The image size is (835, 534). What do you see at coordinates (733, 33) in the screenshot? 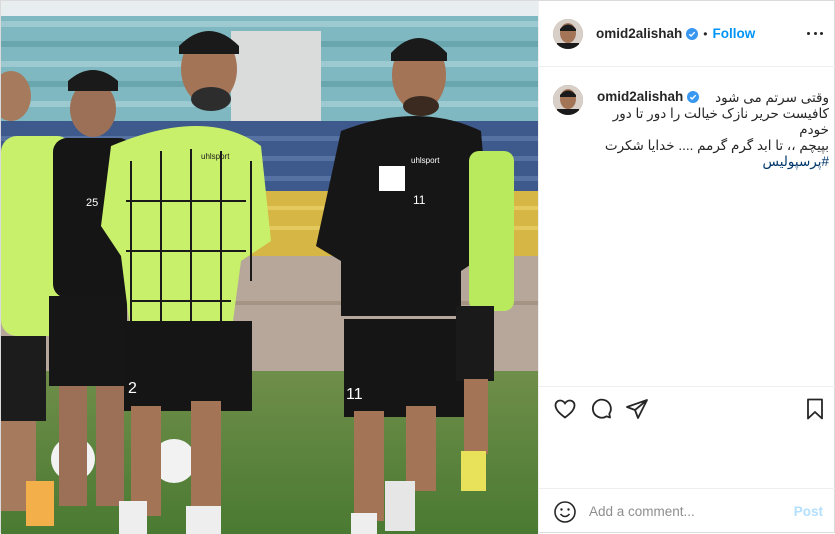
I see `follow-button: Follow` at bounding box center [733, 33].